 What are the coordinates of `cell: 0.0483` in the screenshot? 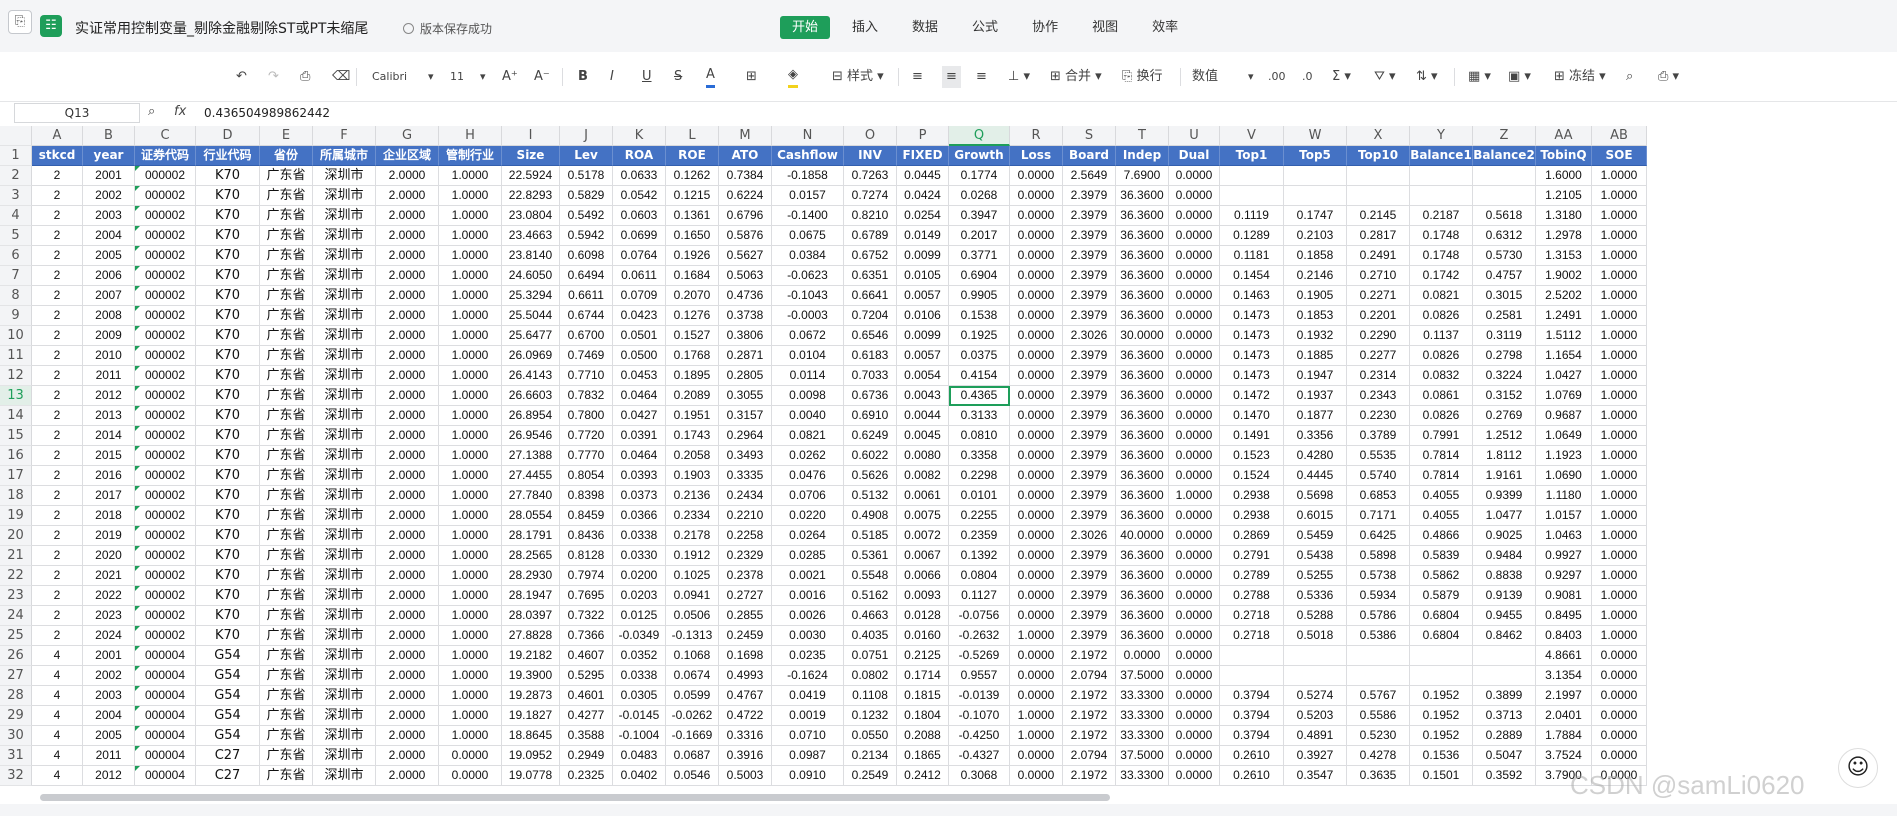 It's located at (639, 756).